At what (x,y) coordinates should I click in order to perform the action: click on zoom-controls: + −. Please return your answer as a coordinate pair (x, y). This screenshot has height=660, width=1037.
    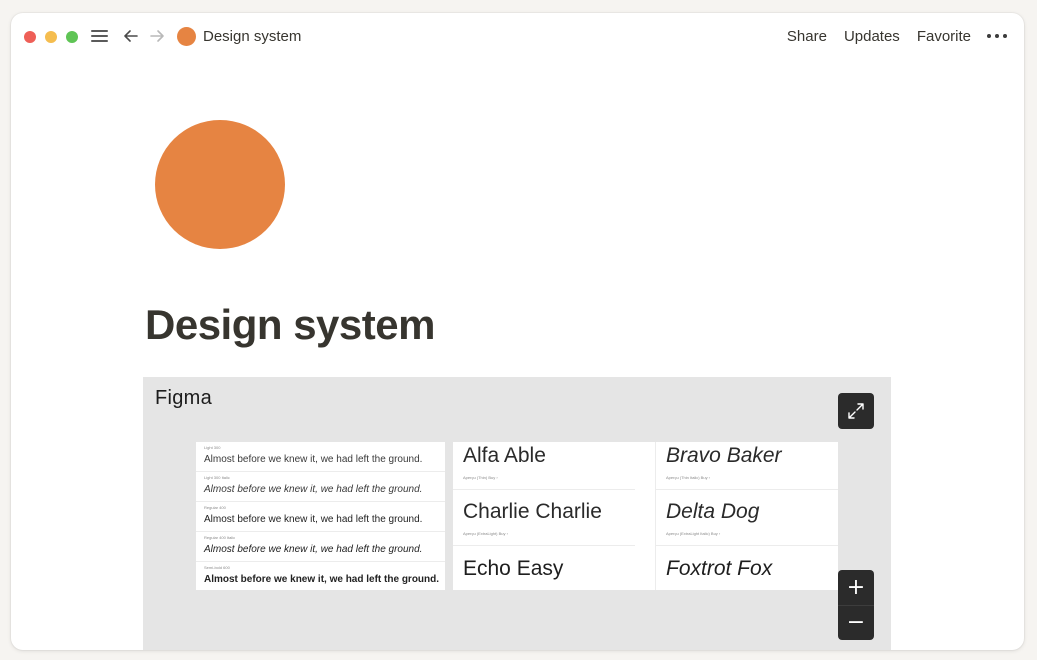
    Looking at the image, I should click on (856, 605).